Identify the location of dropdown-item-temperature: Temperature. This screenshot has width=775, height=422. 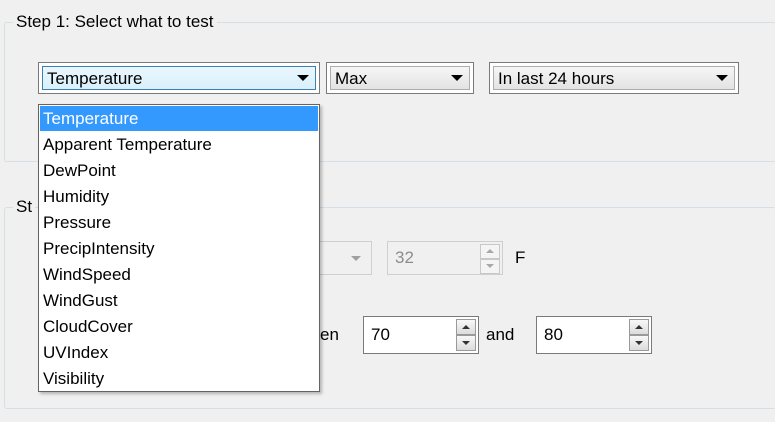
(179, 118).